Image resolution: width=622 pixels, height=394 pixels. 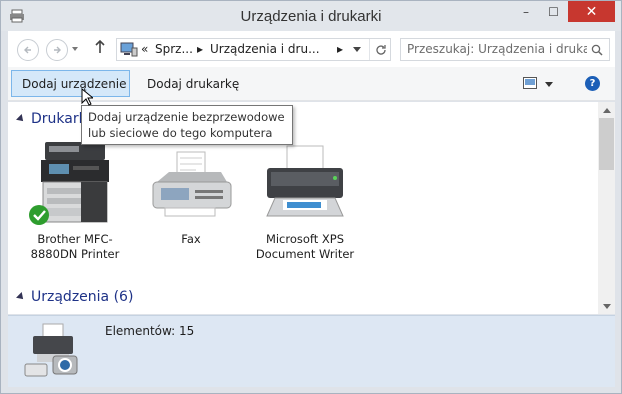 I want to click on search-box, so click(x=505, y=49).